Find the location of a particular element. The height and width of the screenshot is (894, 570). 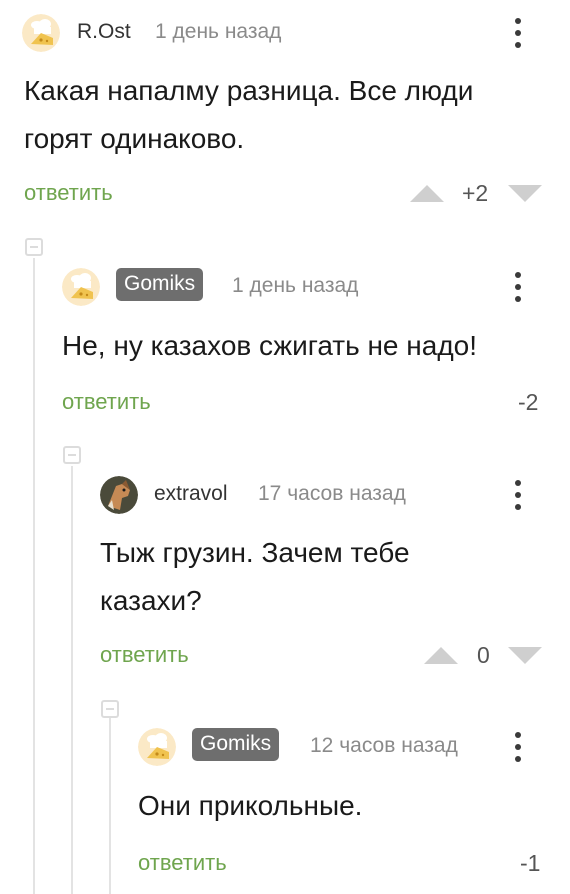

comment-text-line: Они прикольные. is located at coordinates (250, 805).